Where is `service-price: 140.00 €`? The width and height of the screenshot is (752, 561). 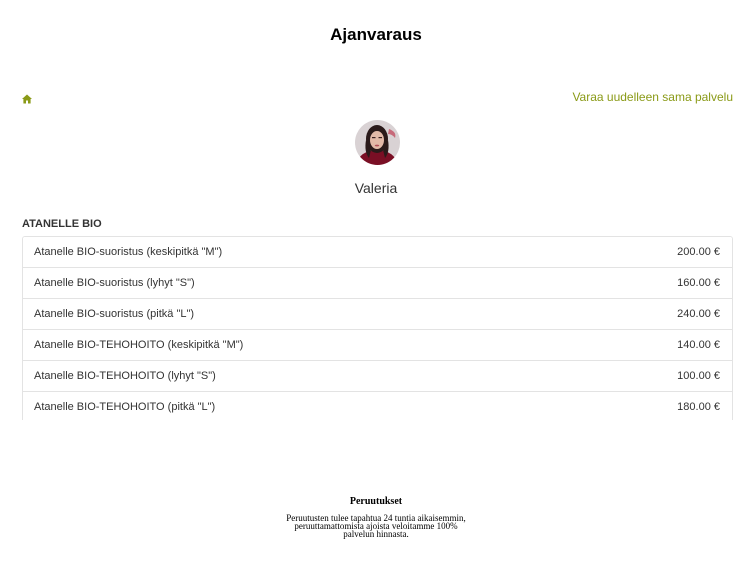 service-price: 140.00 € is located at coordinates (698, 345).